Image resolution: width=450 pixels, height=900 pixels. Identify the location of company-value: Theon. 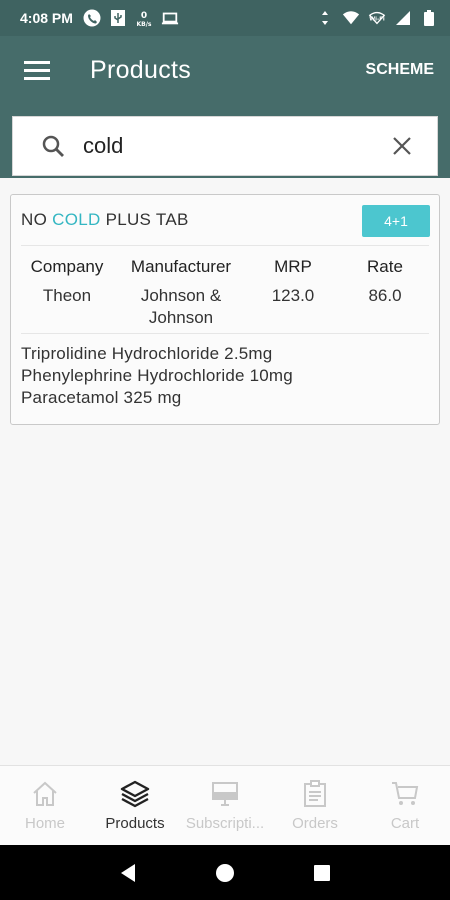
(67, 295).